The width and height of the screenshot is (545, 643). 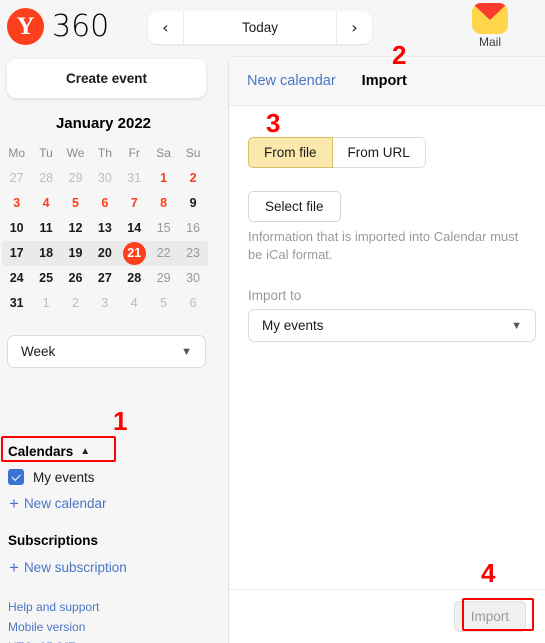 I want to click on mini-calendar-day-cell: 12, so click(x=75, y=228).